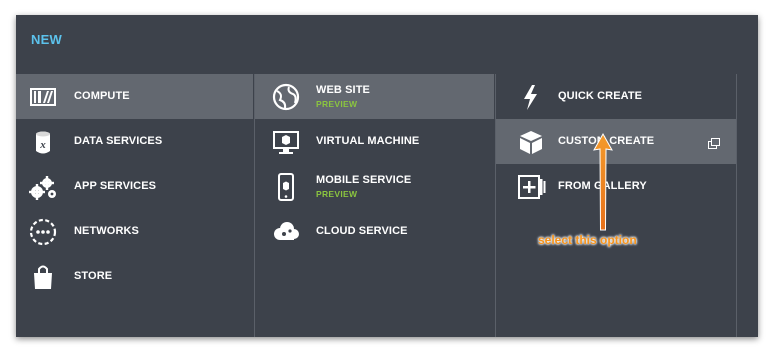 Image resolution: width=775 pixels, height=357 pixels. What do you see at coordinates (46, 39) in the screenshot?
I see `panel-title: NEW` at bounding box center [46, 39].